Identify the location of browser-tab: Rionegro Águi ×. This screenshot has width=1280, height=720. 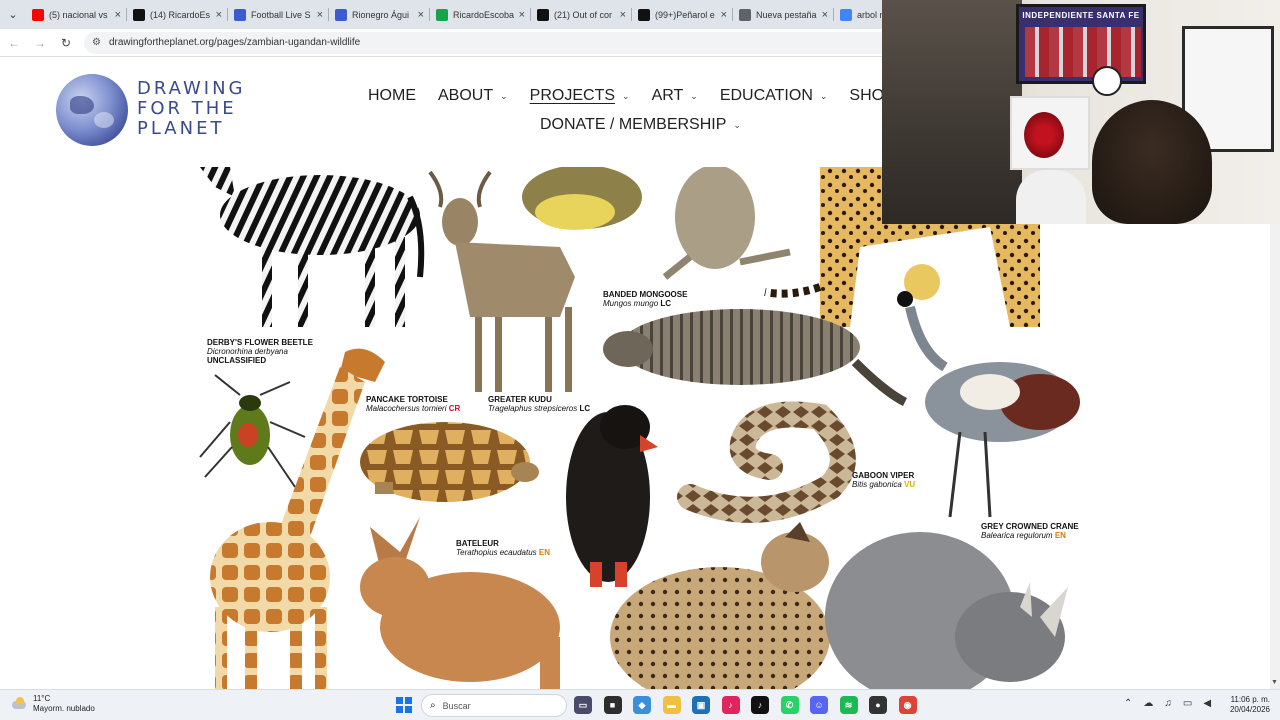
(379, 14).